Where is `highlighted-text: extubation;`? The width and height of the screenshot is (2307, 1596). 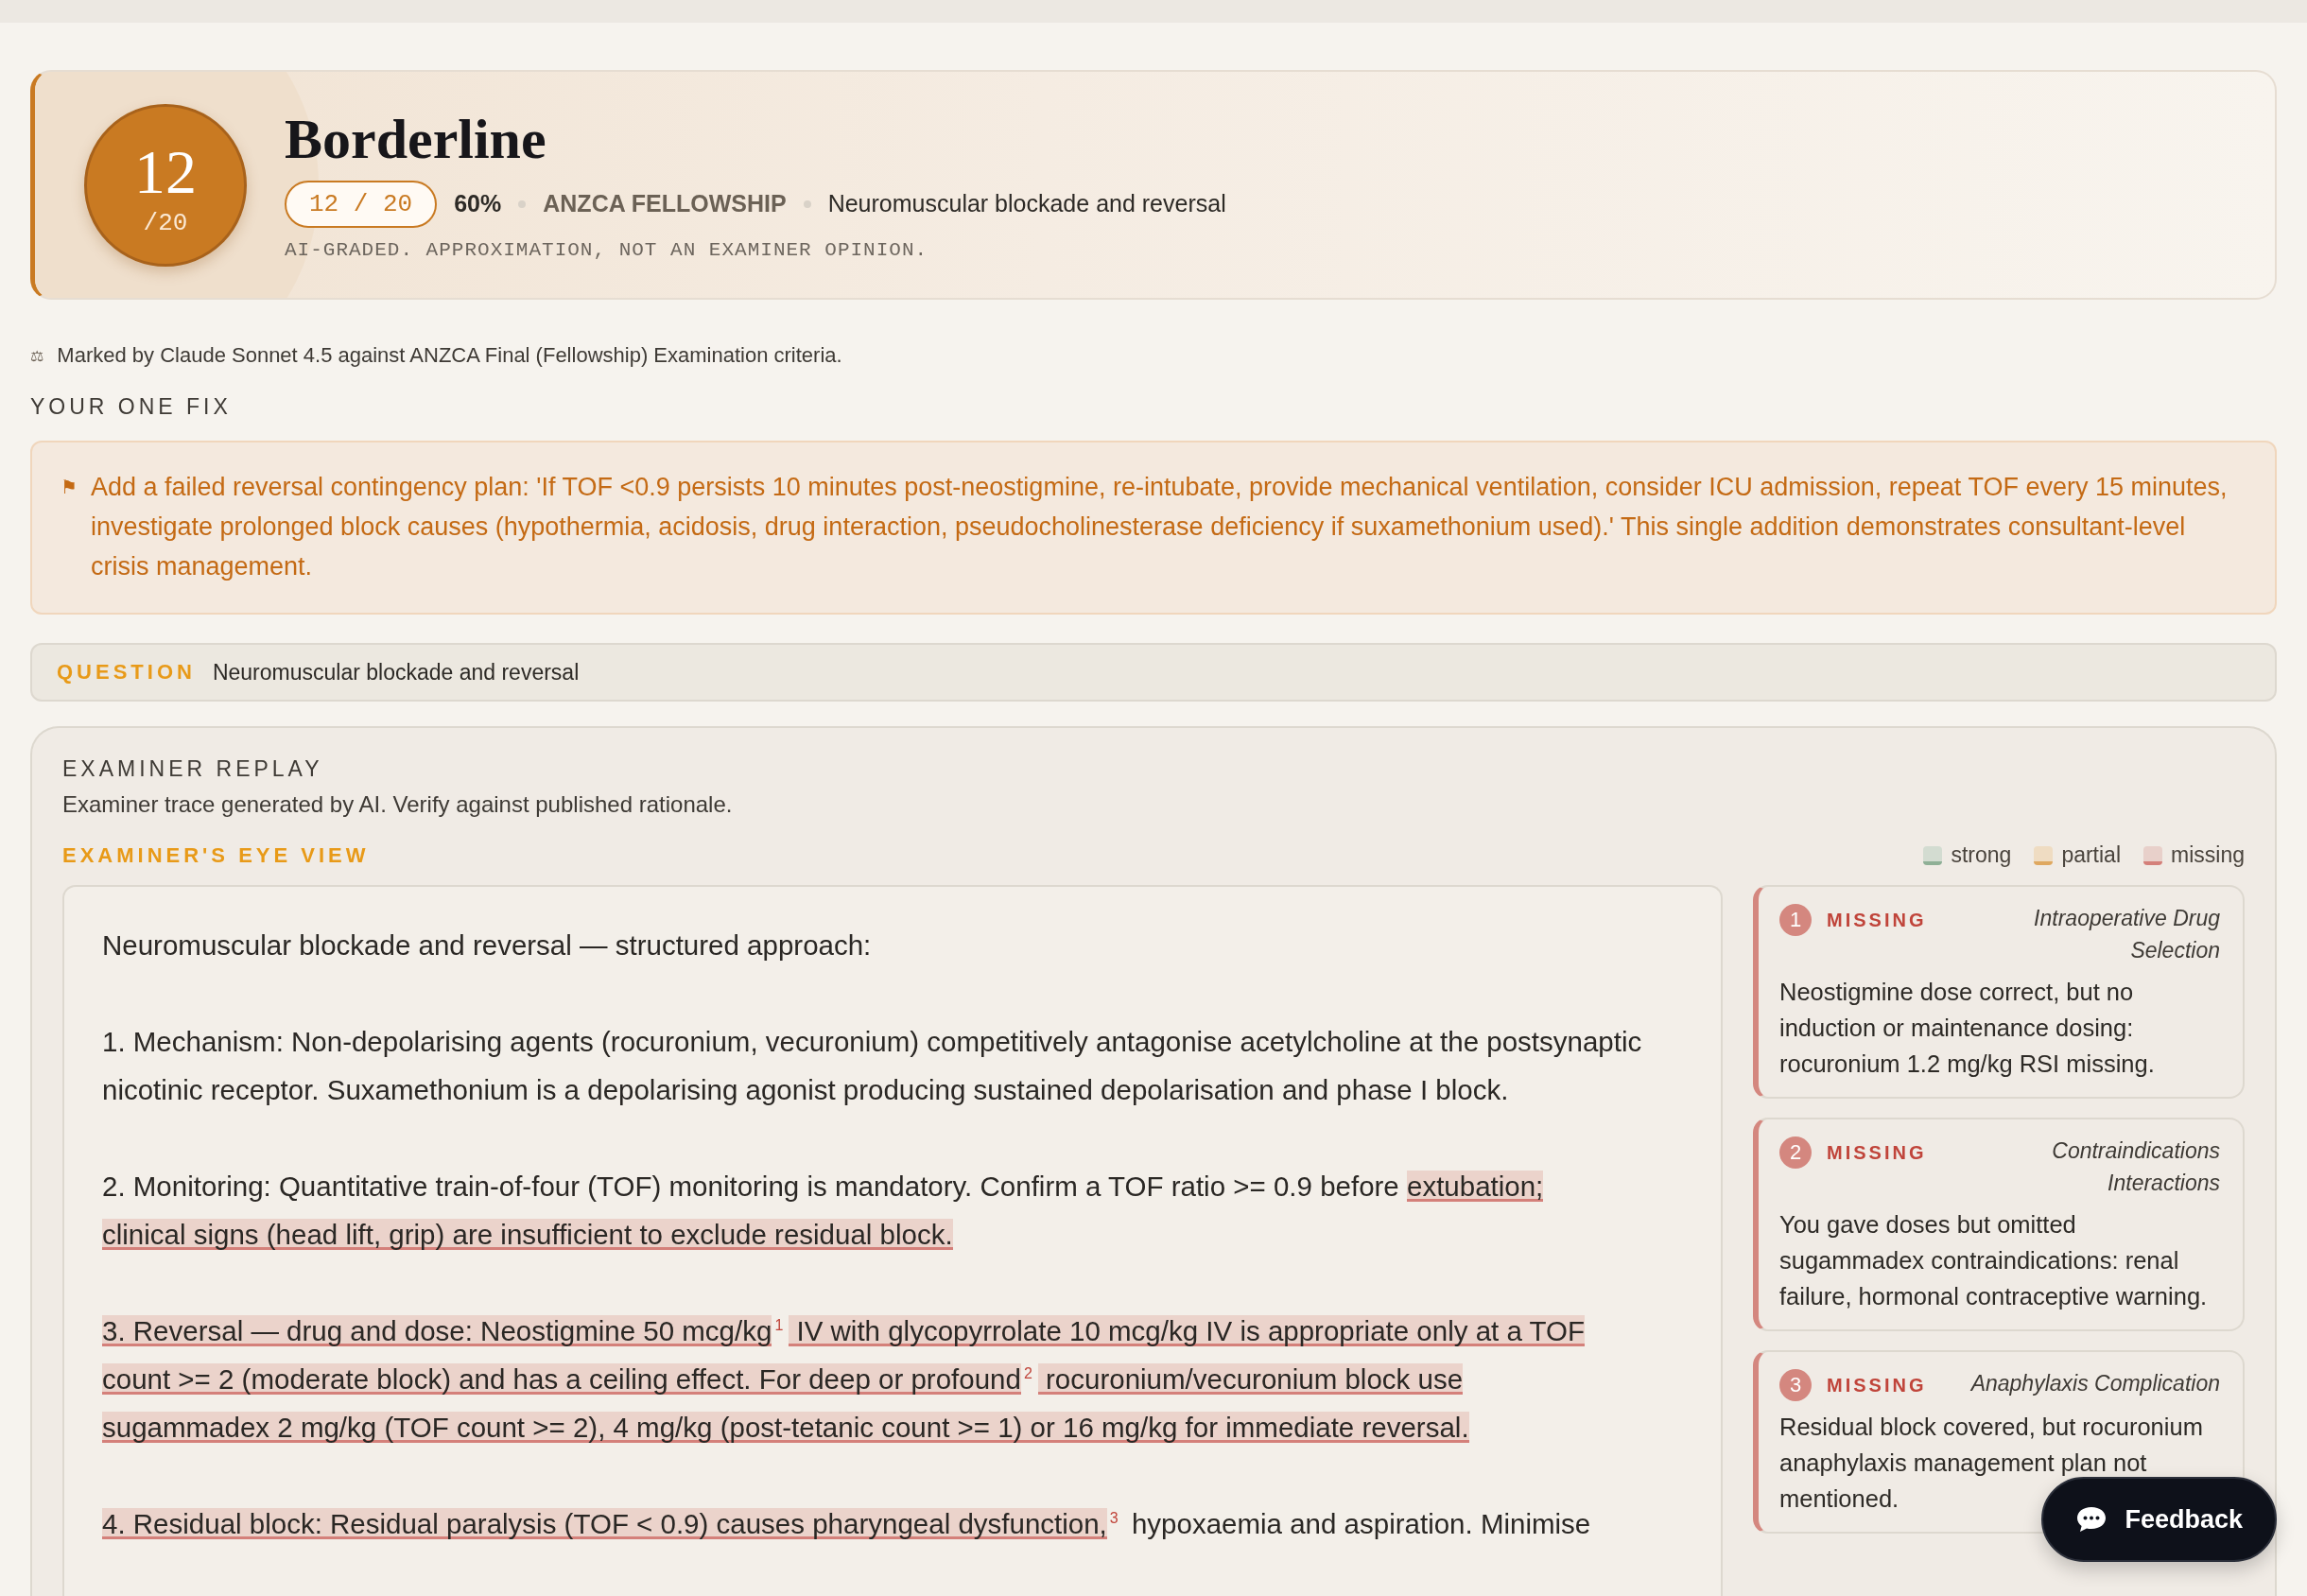 highlighted-text: extubation; is located at coordinates (1475, 1187).